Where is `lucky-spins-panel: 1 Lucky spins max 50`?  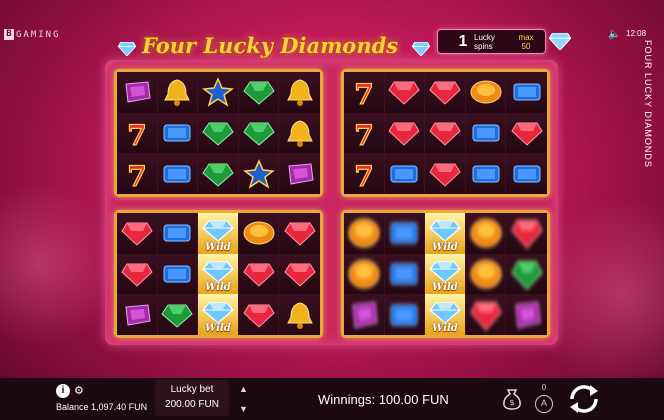 lucky-spins-panel: 1 Lucky spins max 50 is located at coordinates (491, 41).